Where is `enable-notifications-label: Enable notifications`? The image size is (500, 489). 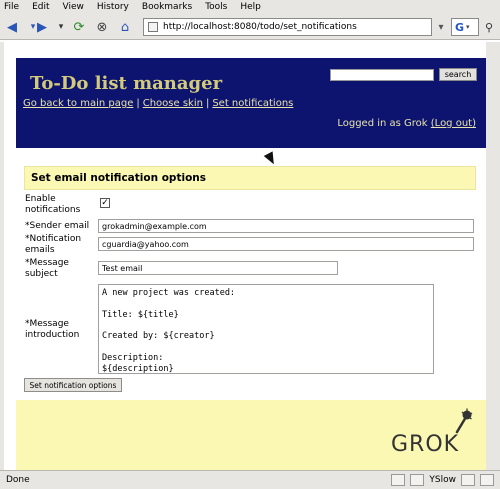
enable-notifications-label: Enable notifications is located at coordinates (52, 205).